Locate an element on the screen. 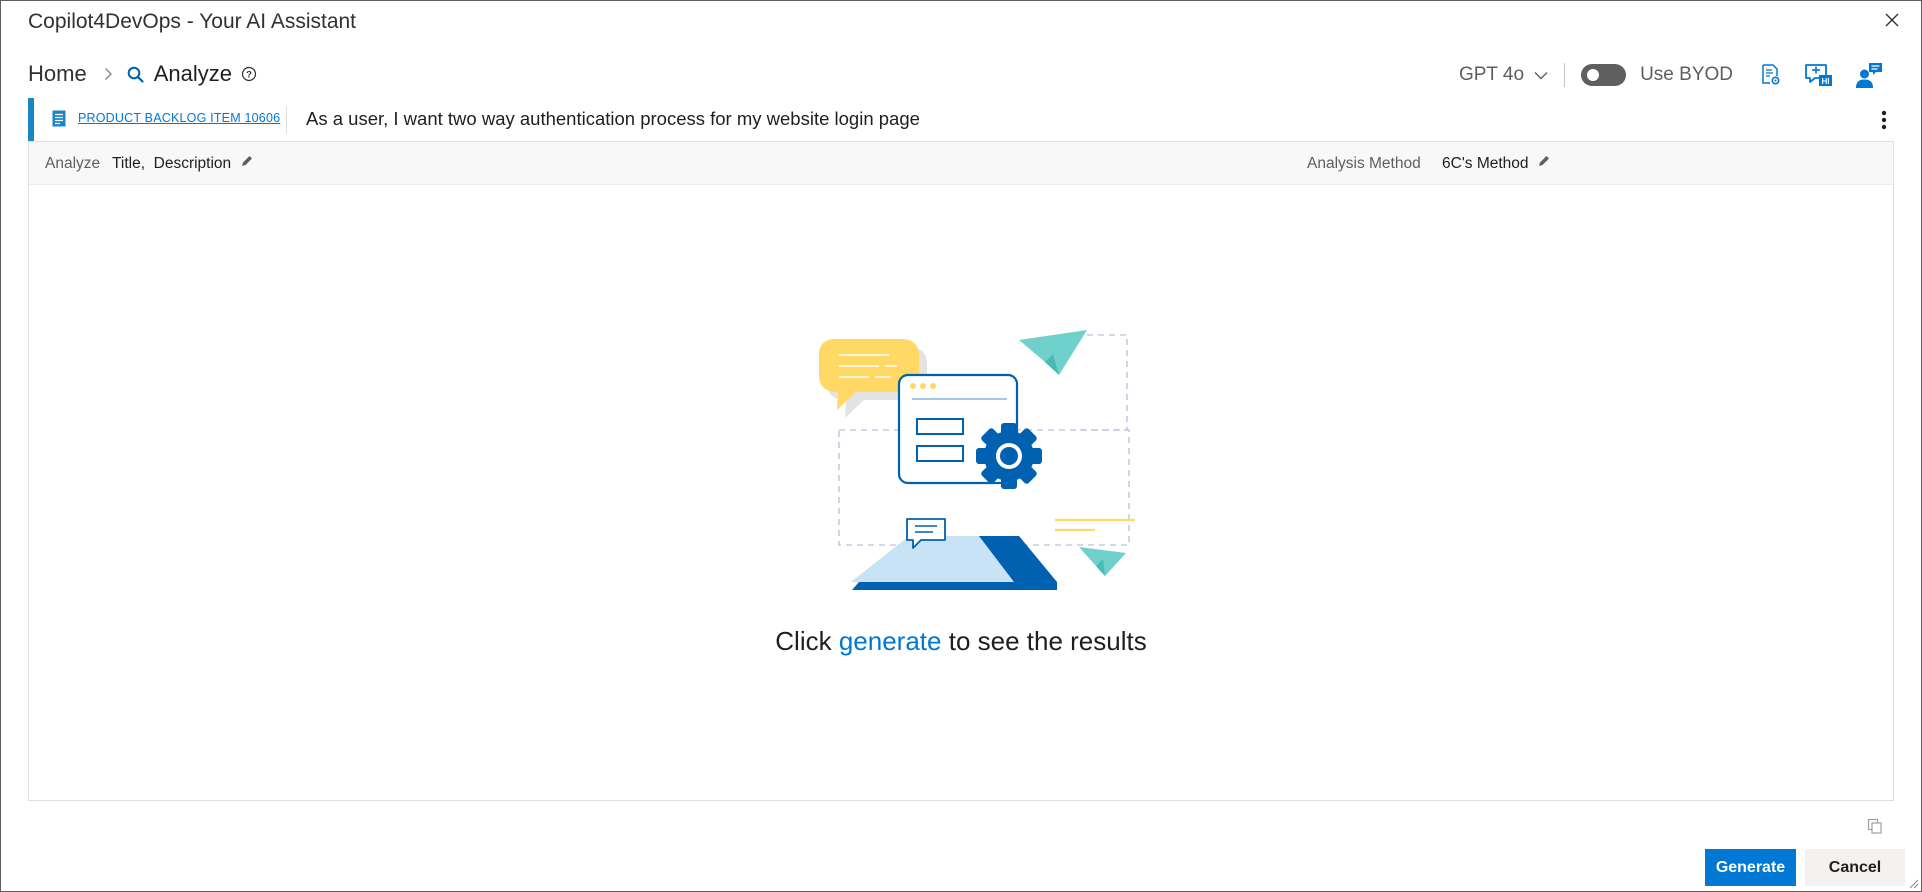 The image size is (1922, 892). window-title: Copilot4DevOps - Your AI Assistant is located at coordinates (192, 21).